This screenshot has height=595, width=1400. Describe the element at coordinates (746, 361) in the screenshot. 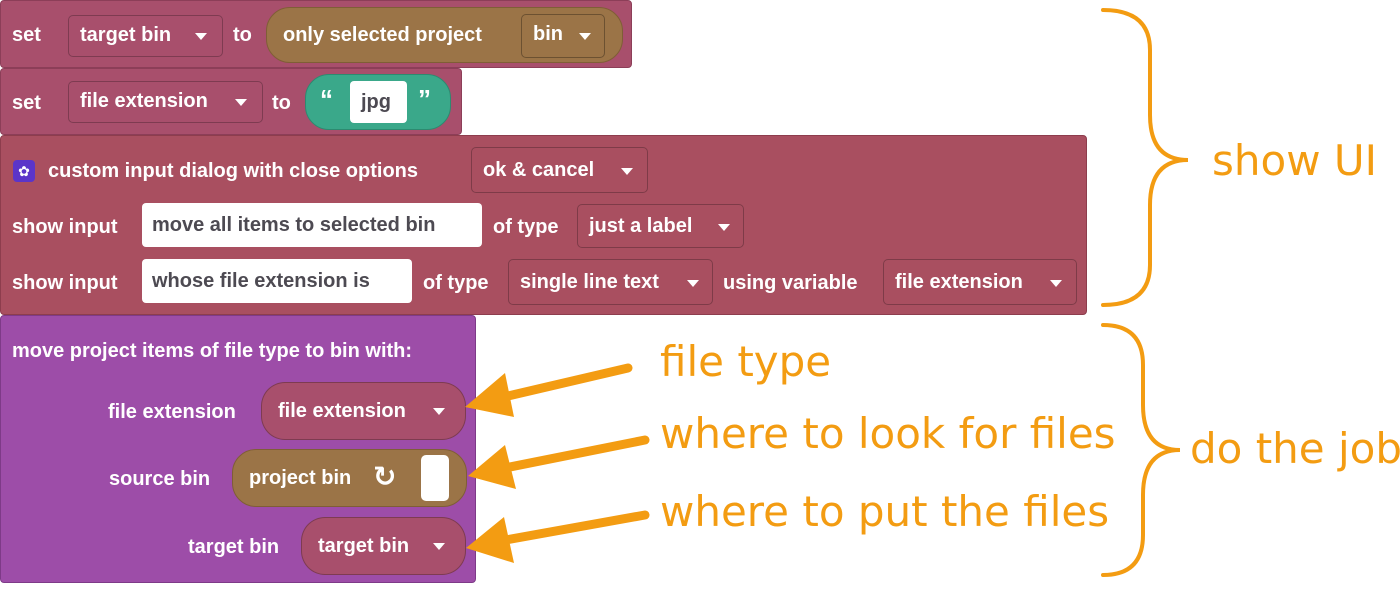

I see `file-type-annotation: file type` at that location.